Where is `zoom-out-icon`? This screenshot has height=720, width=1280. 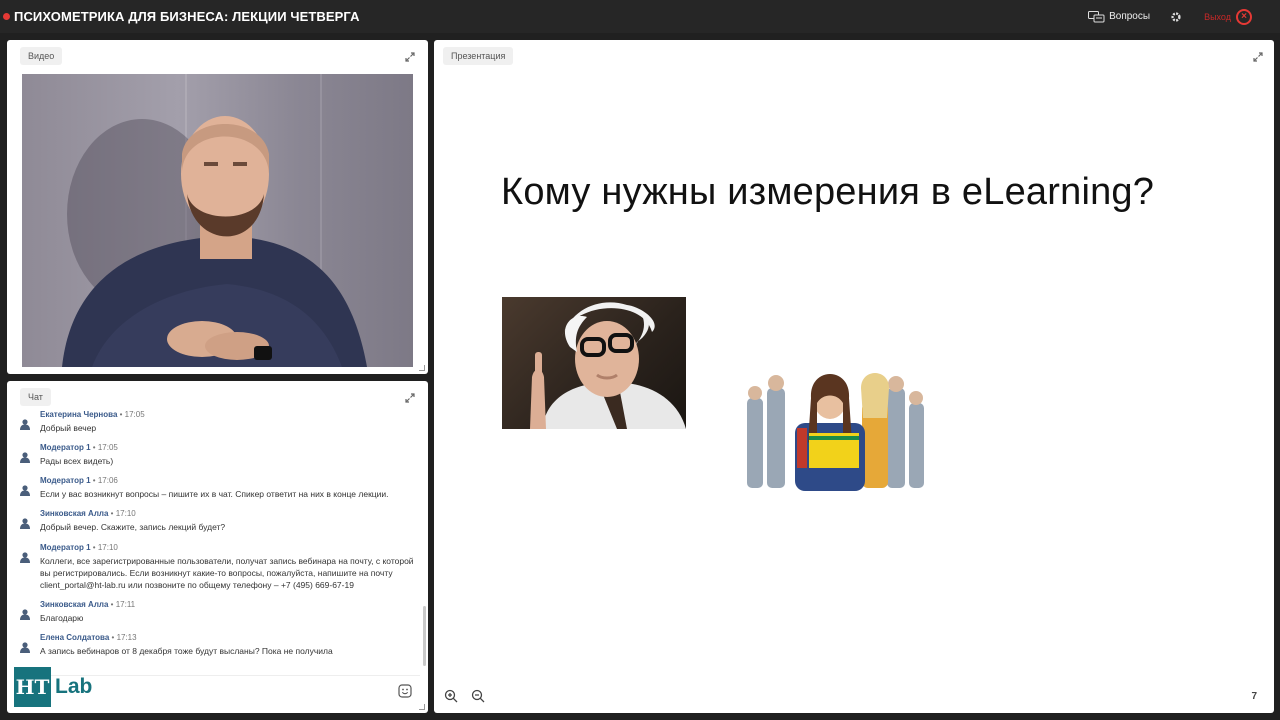
zoom-out-icon is located at coordinates (478, 696).